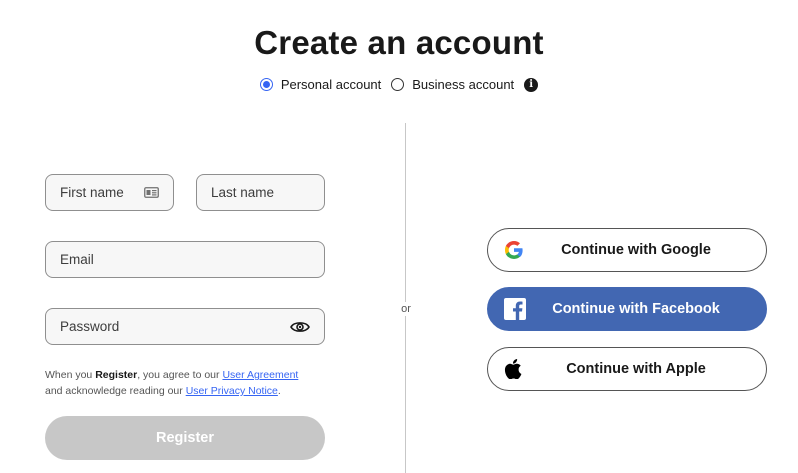  I want to click on apple-button-label: Continue with Apple, so click(636, 369).